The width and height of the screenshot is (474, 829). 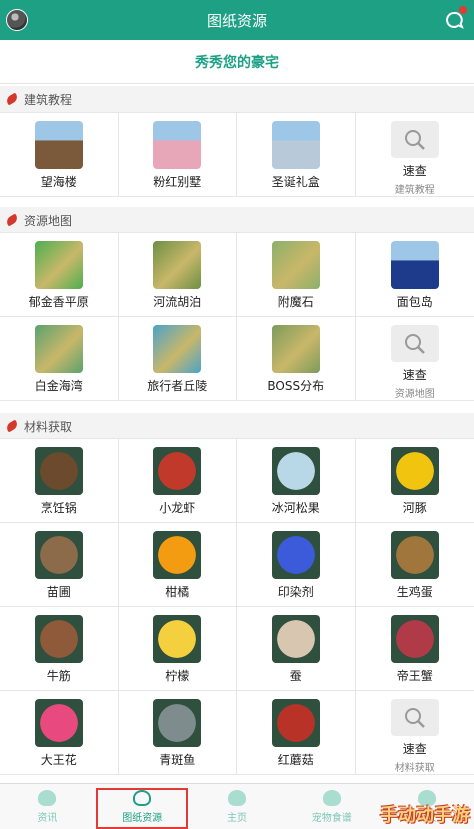 I want to click on grid-item: 印染剂, so click(x=296, y=565).